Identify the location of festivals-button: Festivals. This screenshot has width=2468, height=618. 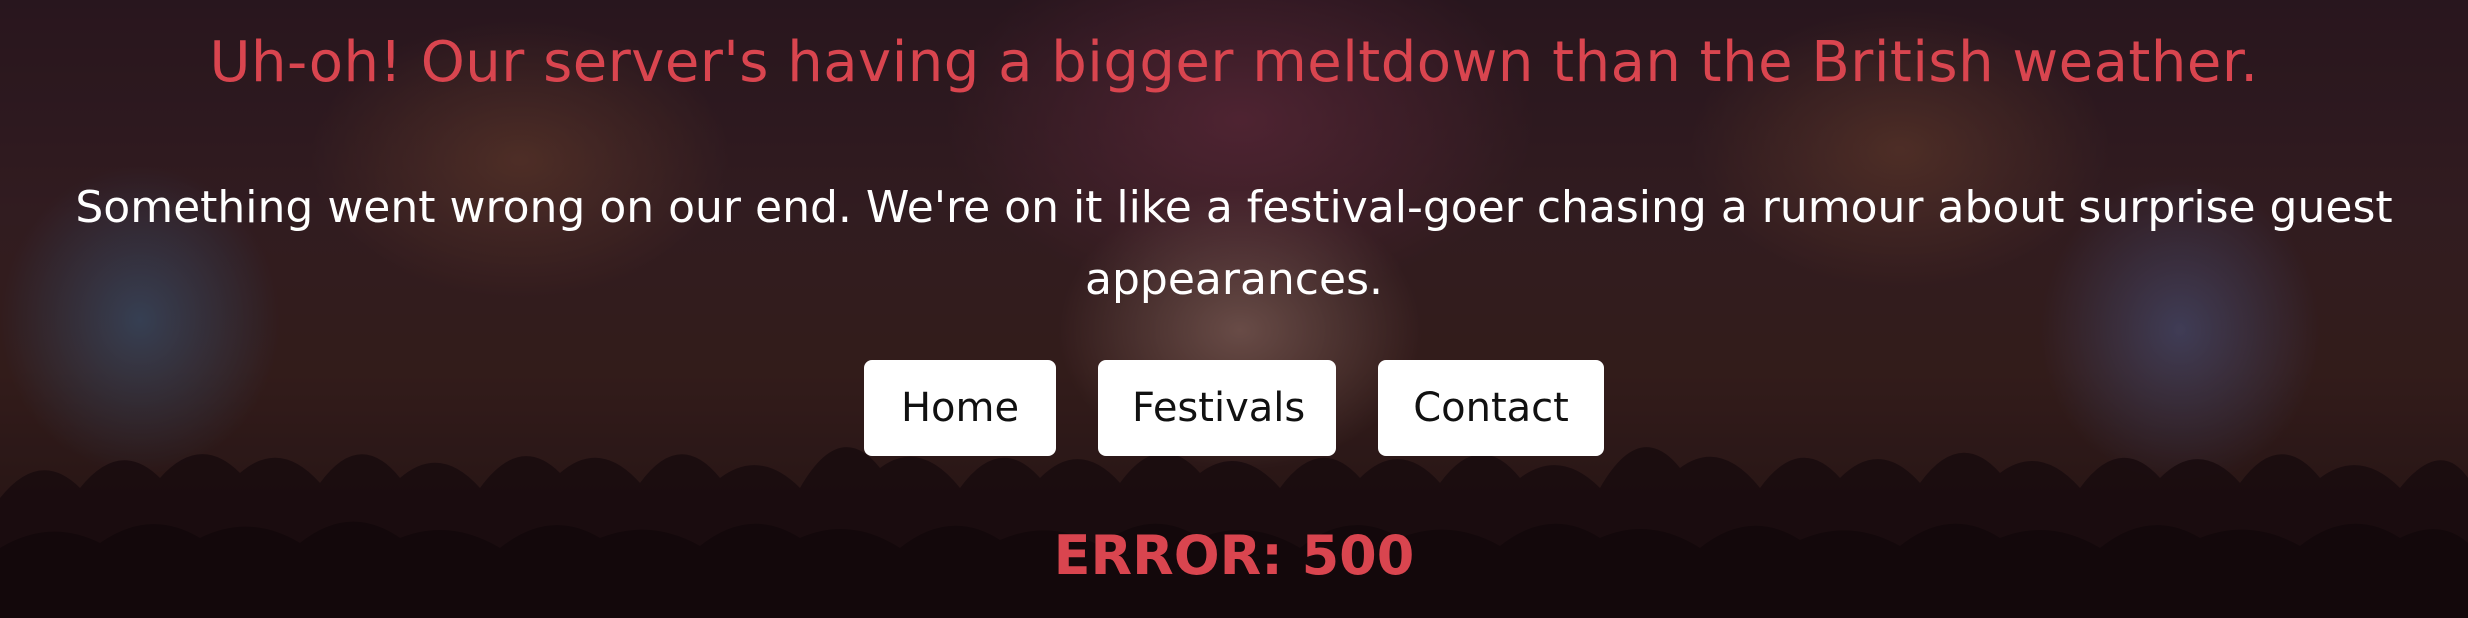
(1217, 408).